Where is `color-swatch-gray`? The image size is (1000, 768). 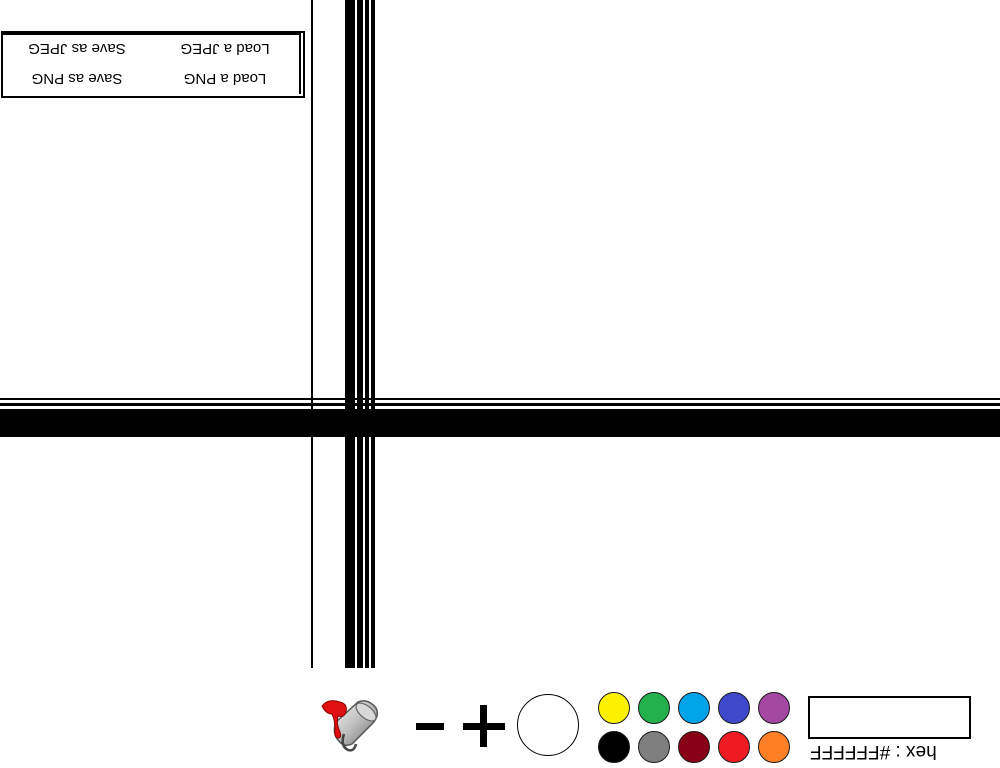 color-swatch-gray is located at coordinates (654, 747).